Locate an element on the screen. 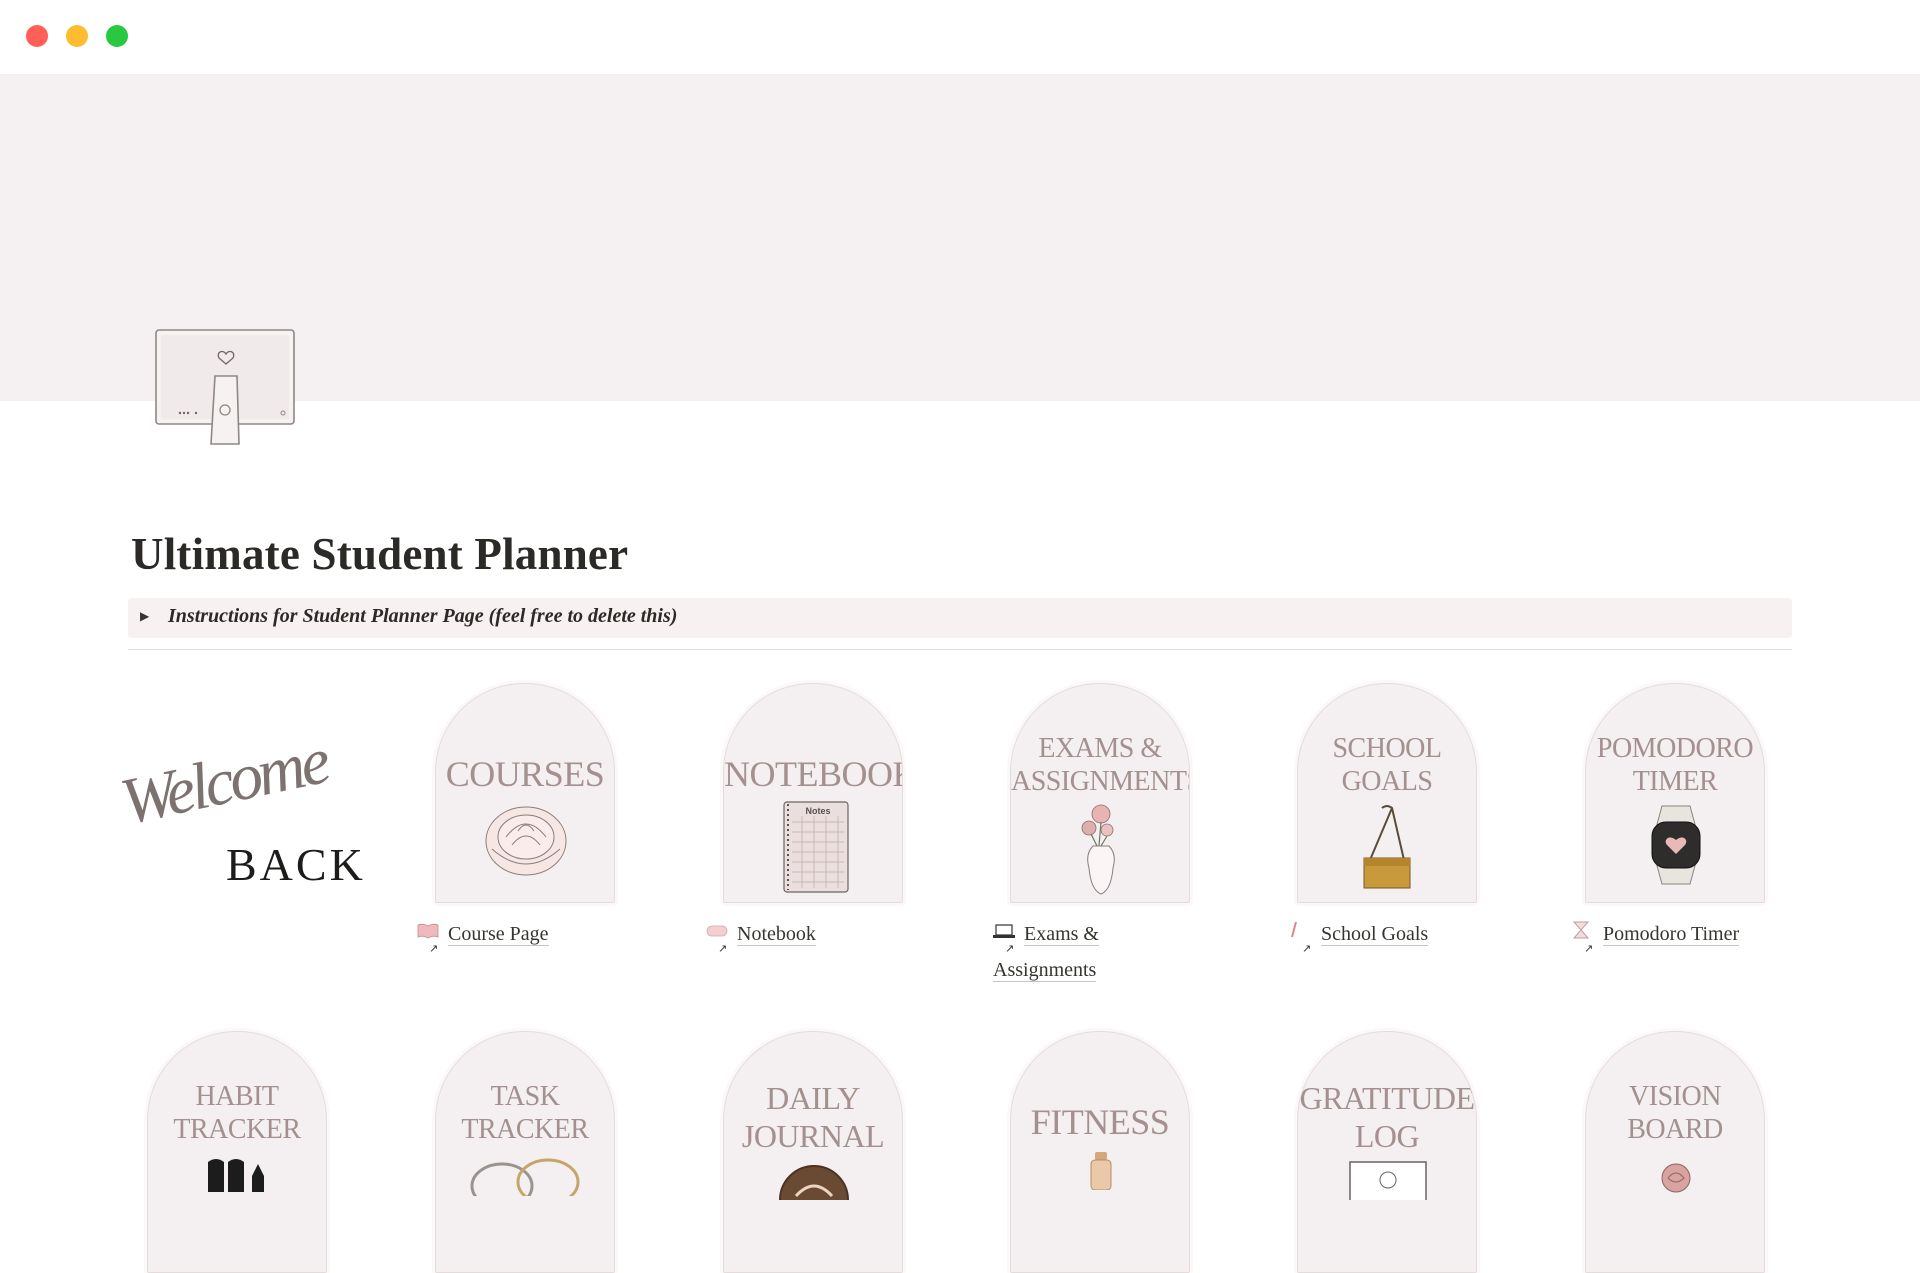 The image size is (1920, 1273). card-label-line1: TASK is located at coordinates (525, 1096).